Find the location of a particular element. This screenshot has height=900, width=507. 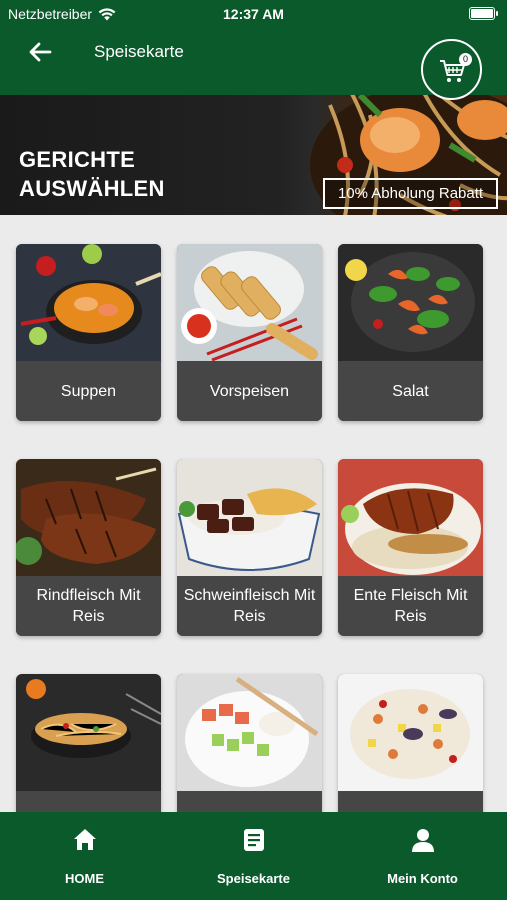

category-label: Rindfleisch Mit Reis is located at coordinates (88, 606).